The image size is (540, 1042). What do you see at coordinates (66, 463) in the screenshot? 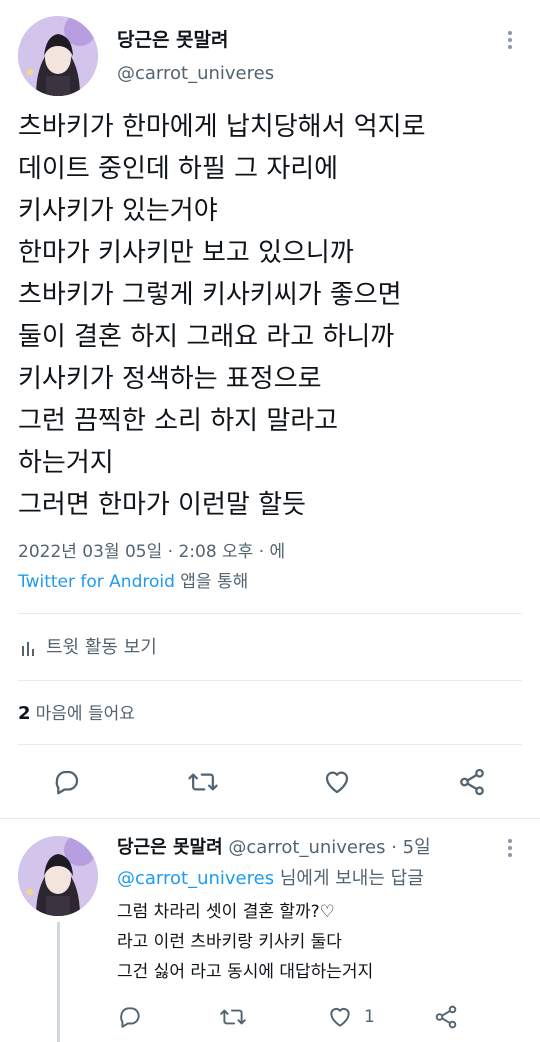
I see `tweet-line: 하는거지` at bounding box center [66, 463].